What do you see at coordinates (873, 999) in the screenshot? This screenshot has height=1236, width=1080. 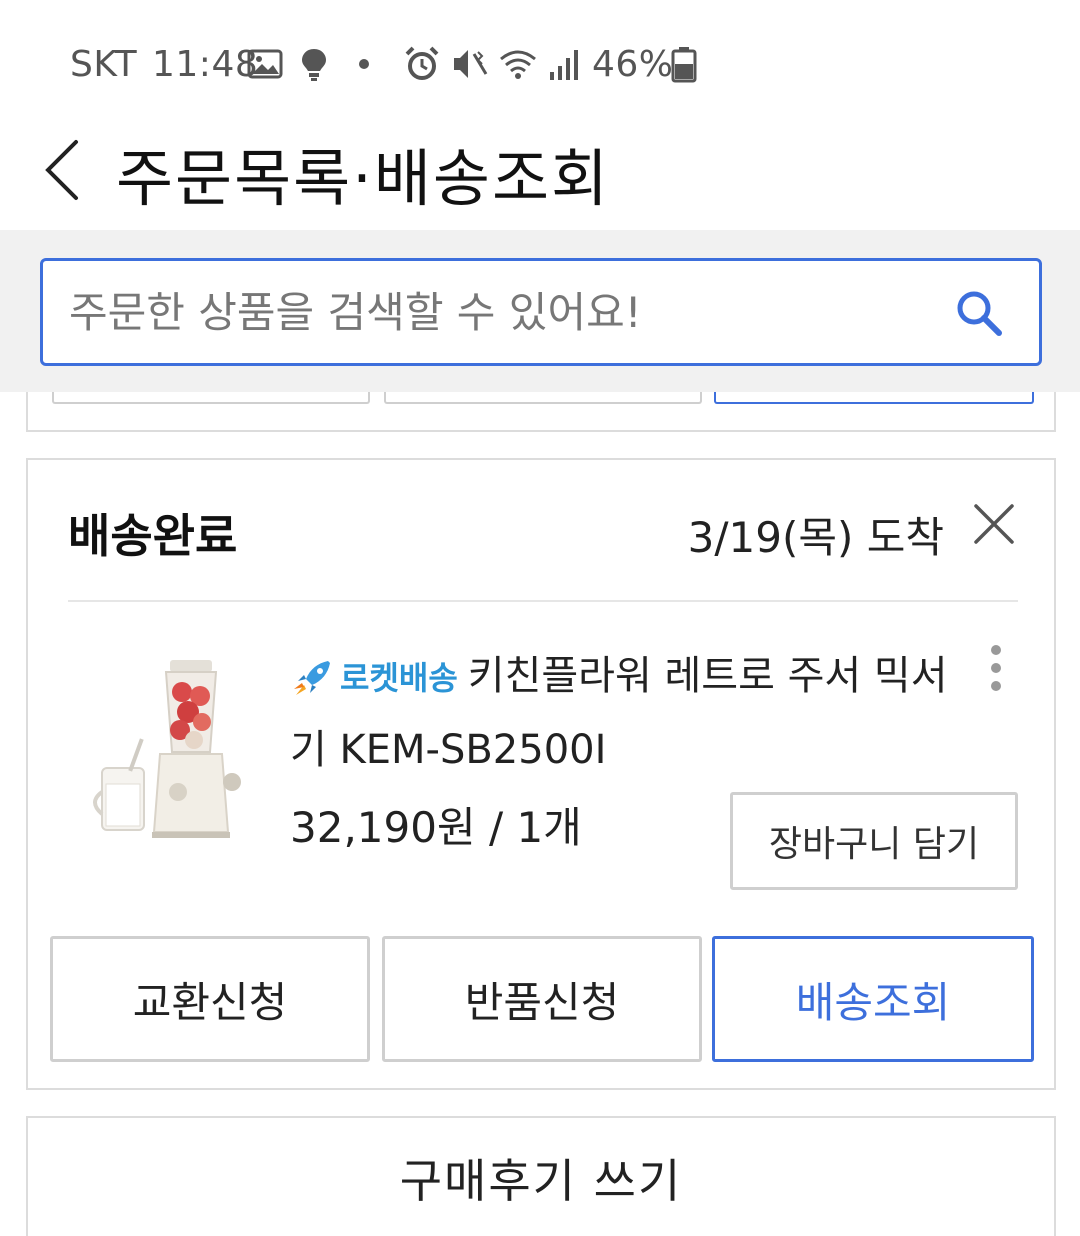 I see `delivery-tracking-button: 배송조회` at bounding box center [873, 999].